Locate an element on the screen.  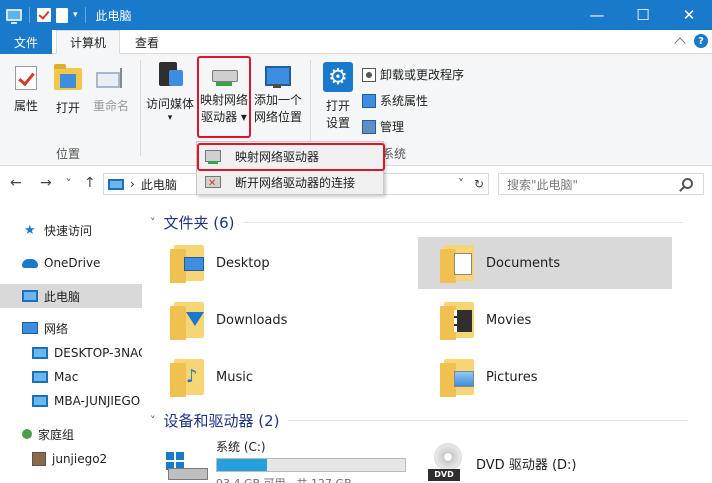
add-network-location-button: 添加一个 网络位置 is located at coordinates (278, 94).